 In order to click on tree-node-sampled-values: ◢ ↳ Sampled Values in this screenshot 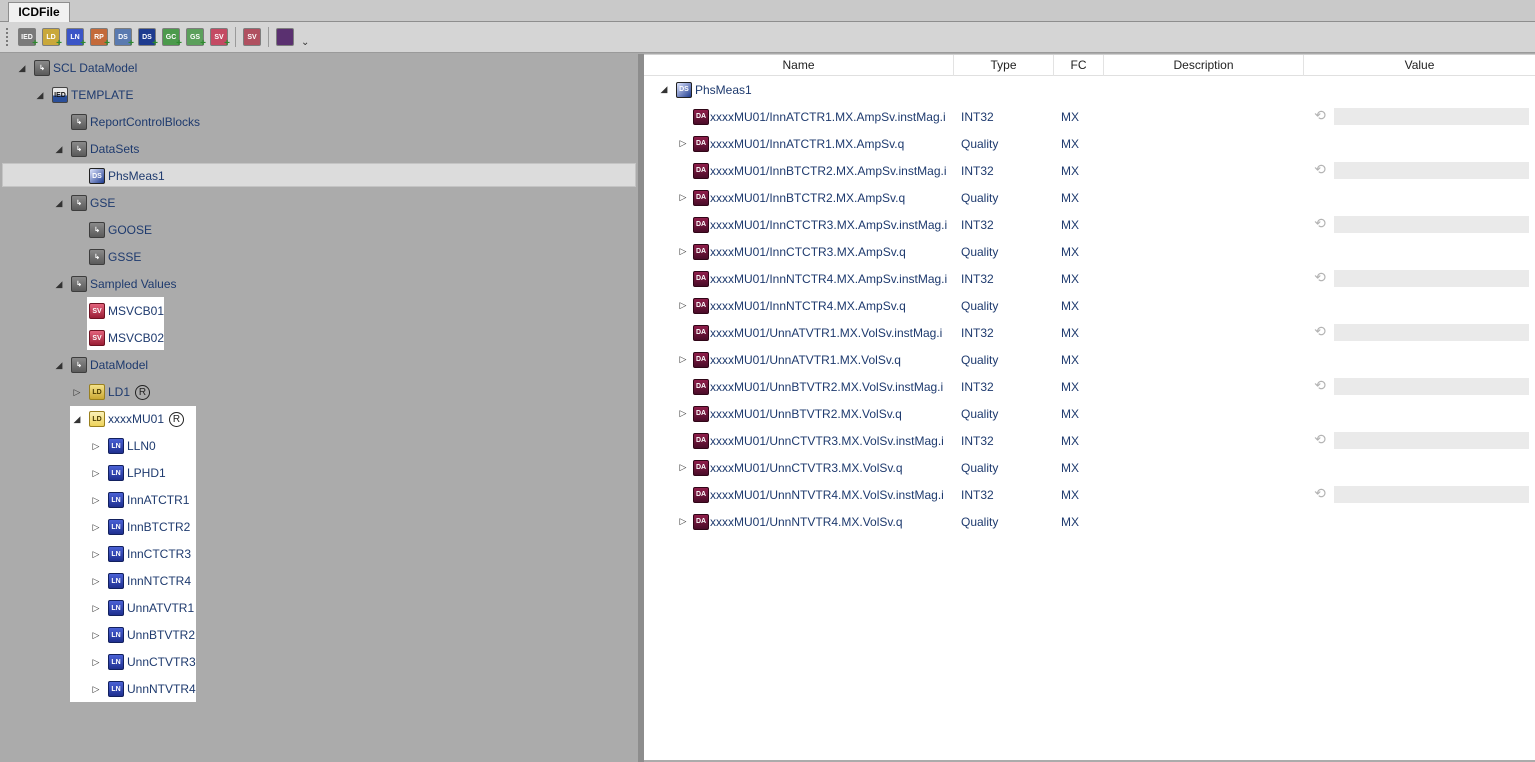, I will do `click(115, 284)`.